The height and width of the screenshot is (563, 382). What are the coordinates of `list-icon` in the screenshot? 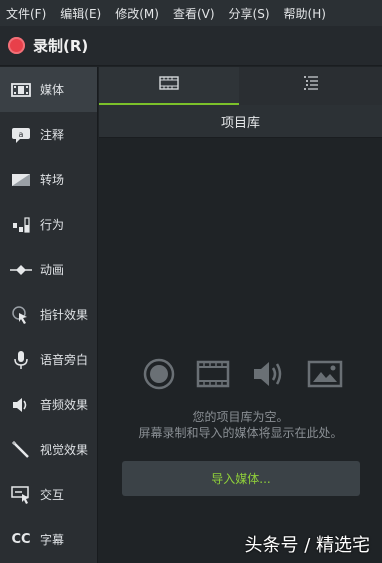 It's located at (311, 85).